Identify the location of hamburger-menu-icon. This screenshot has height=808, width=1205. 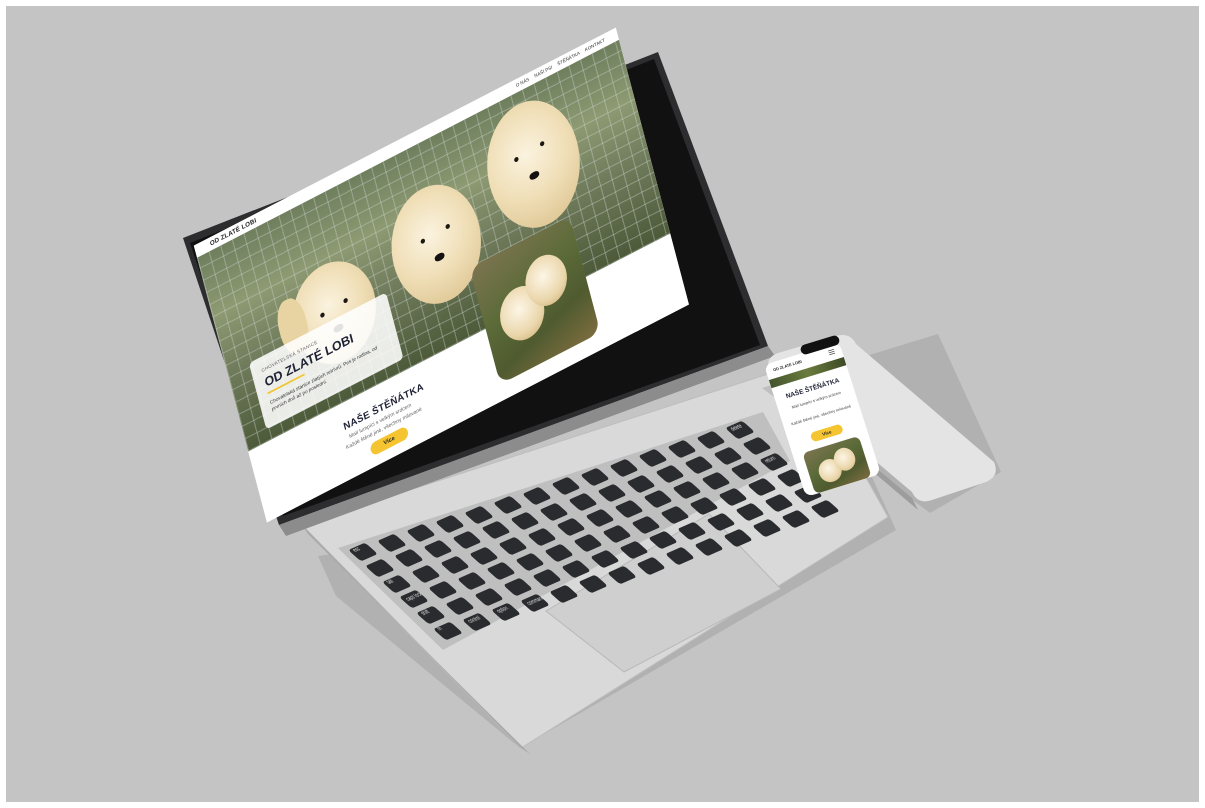
(832, 352).